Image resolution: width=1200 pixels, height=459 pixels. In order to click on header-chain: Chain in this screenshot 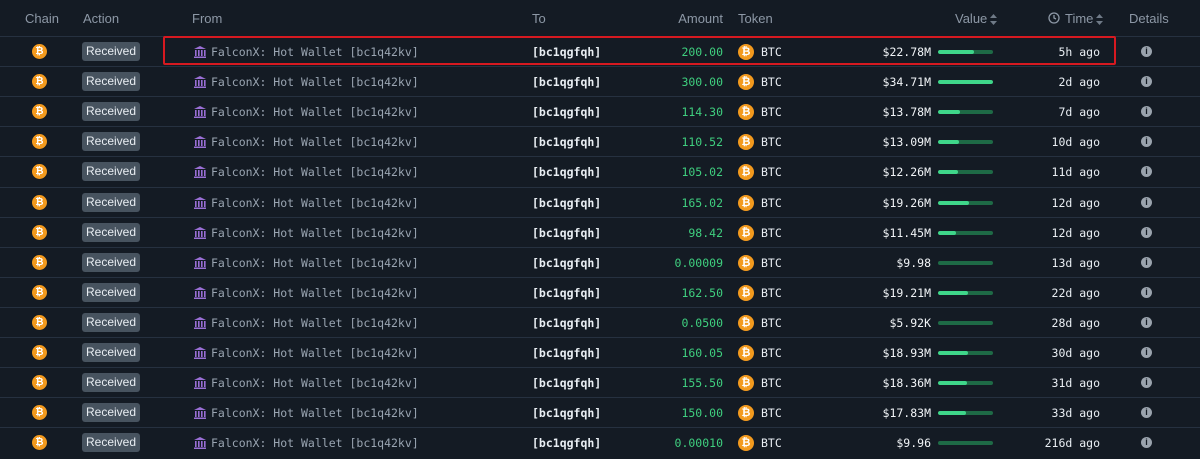, I will do `click(42, 18)`.